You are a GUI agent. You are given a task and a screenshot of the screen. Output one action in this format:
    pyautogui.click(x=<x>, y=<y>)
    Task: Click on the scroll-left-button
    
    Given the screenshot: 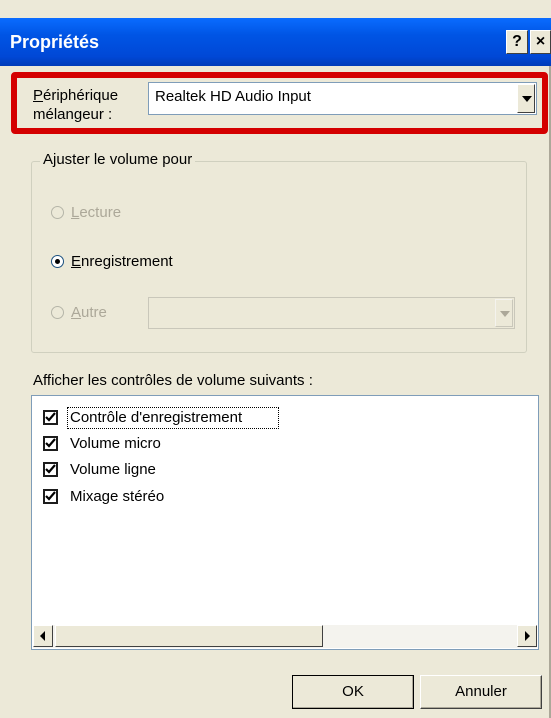 What is the action you would take?
    pyautogui.click(x=43, y=636)
    